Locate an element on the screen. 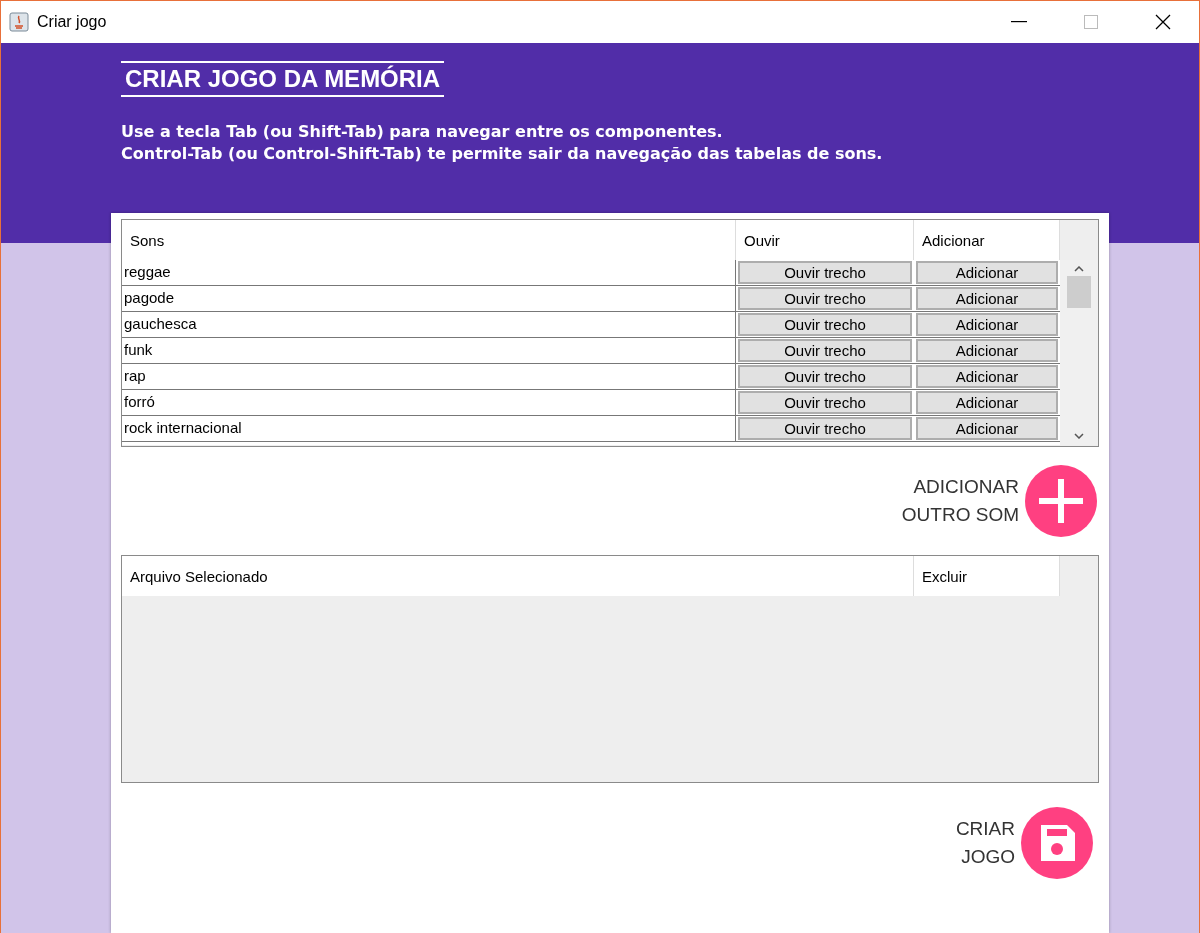 The width and height of the screenshot is (1200, 933). table-cell: funk is located at coordinates (429, 350).